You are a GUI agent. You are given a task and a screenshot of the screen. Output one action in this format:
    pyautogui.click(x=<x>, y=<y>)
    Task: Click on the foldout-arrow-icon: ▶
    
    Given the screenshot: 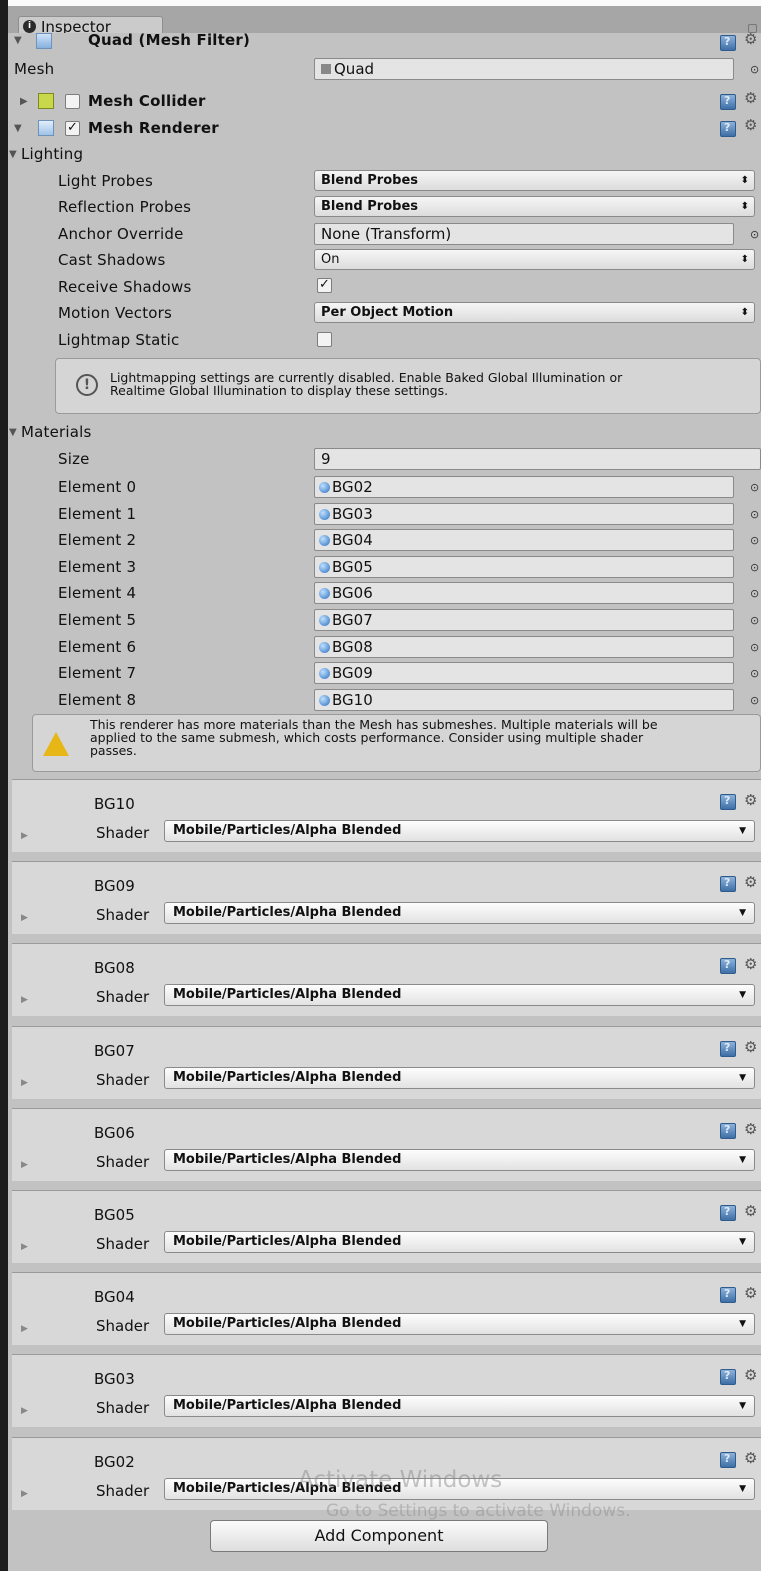 What is the action you would take?
    pyautogui.click(x=24, y=101)
    